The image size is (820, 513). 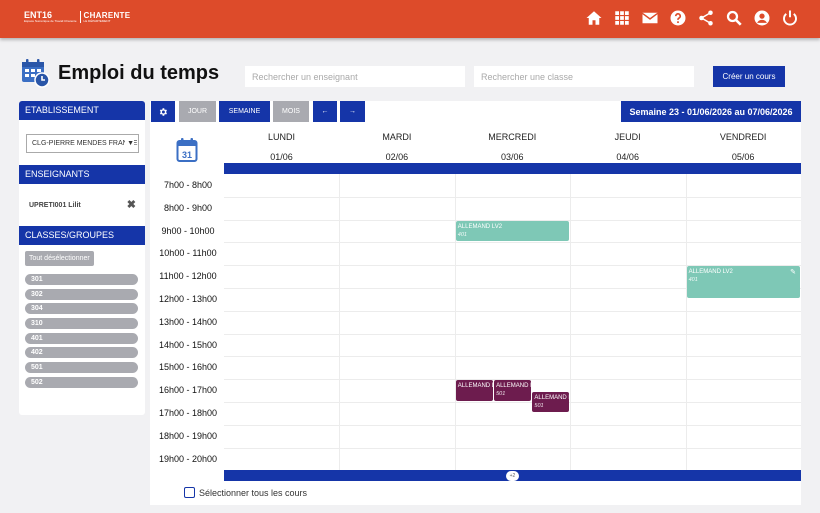 What do you see at coordinates (82, 110) in the screenshot?
I see `etablissement-header: ETABLISSEMENT` at bounding box center [82, 110].